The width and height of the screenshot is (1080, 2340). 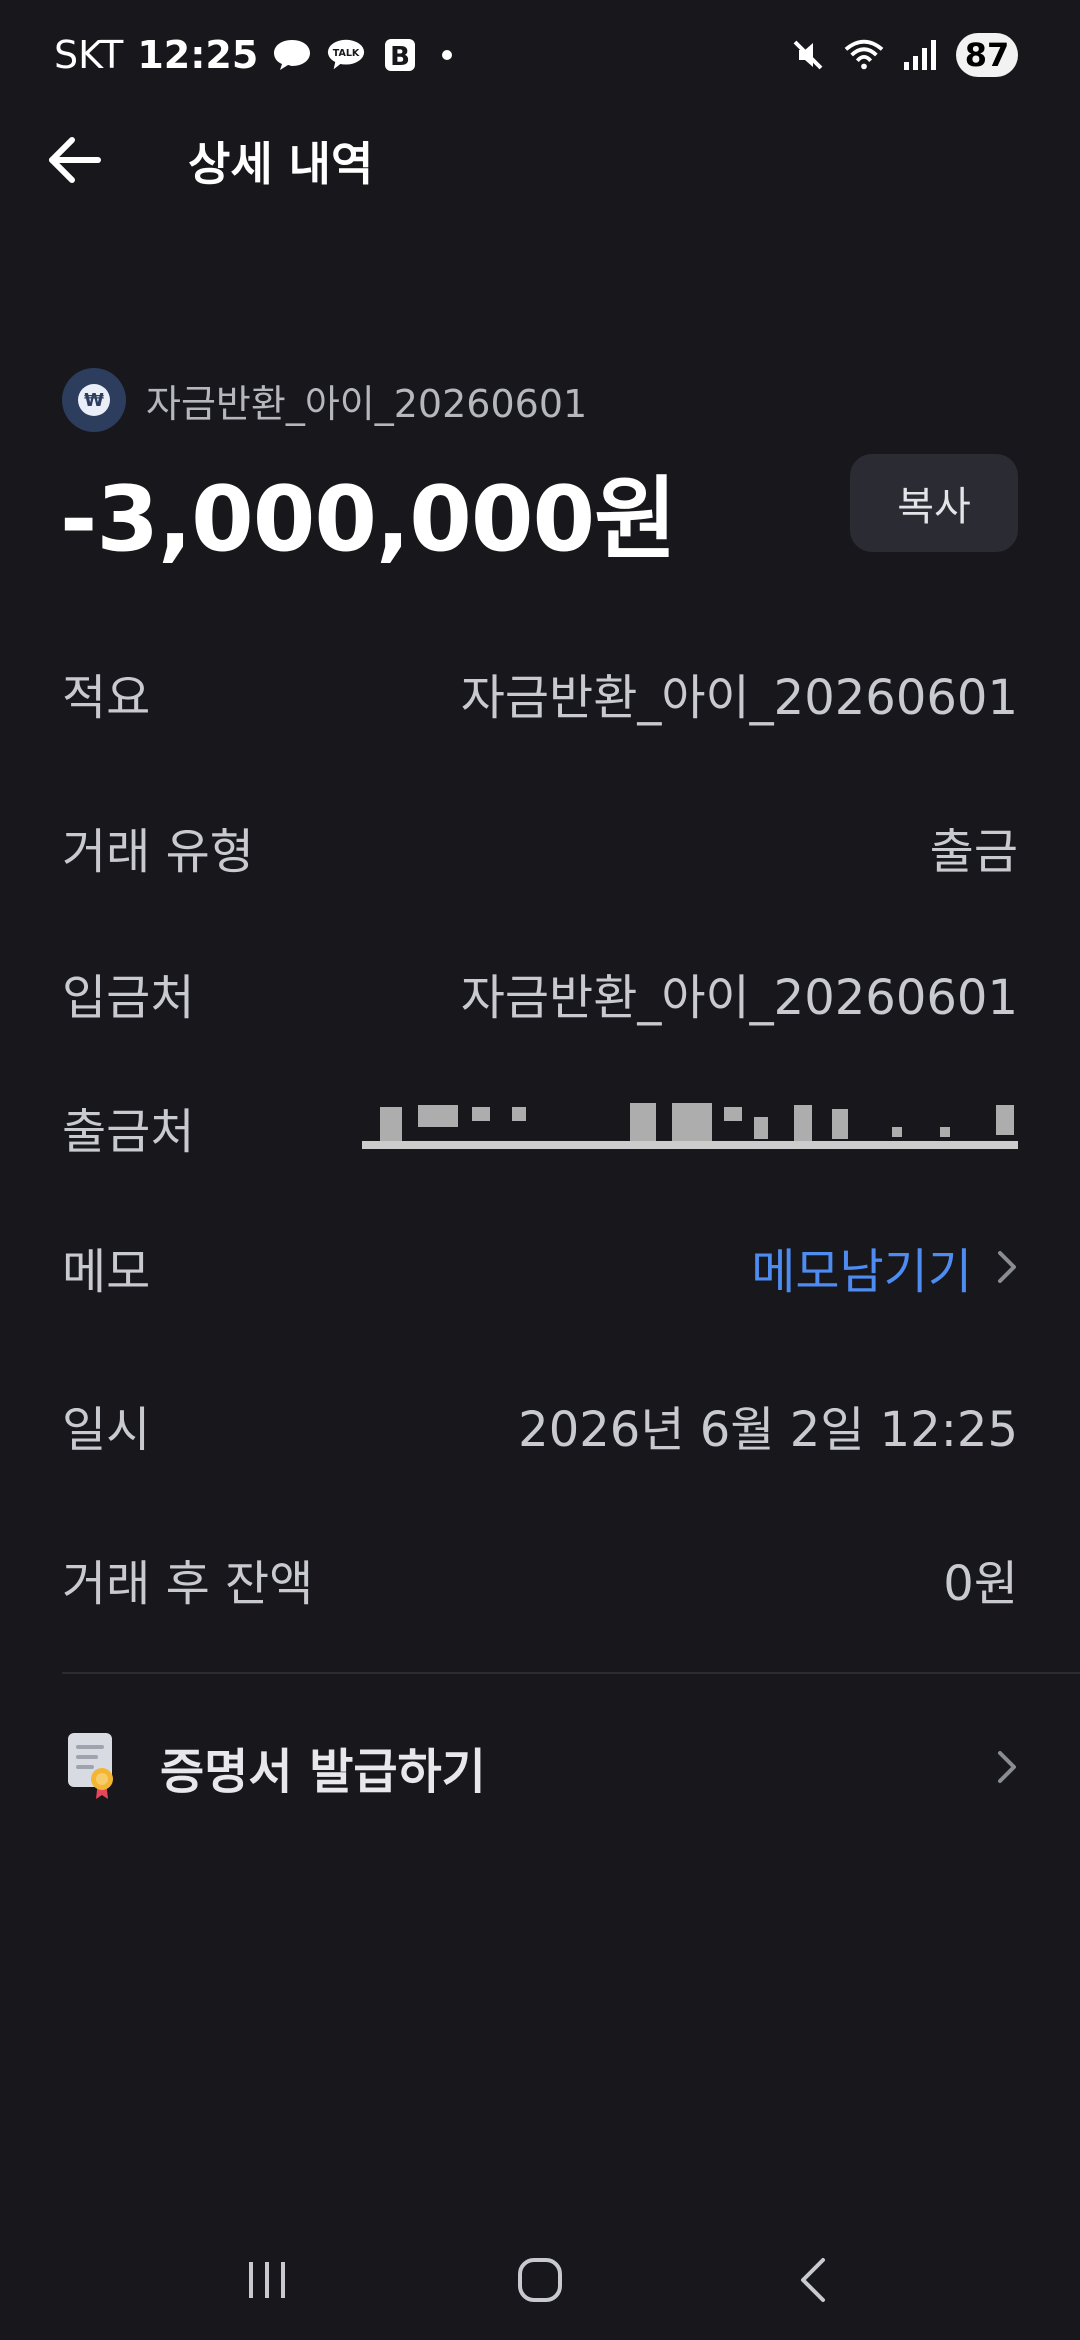 I want to click on copy-button: 복사, so click(x=934, y=503).